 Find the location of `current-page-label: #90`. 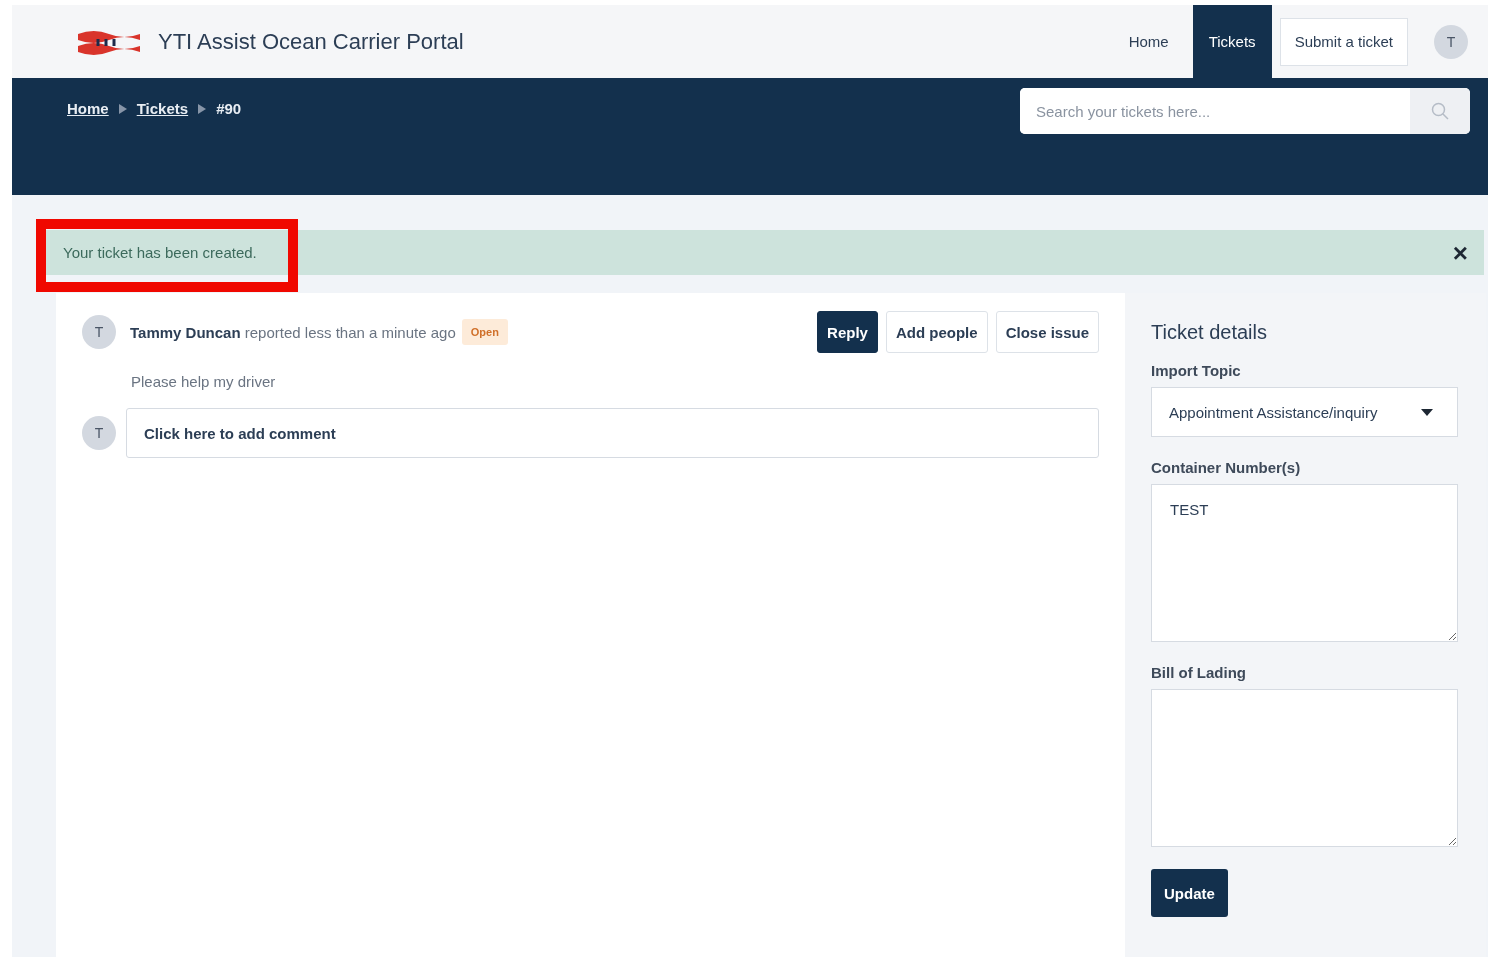

current-page-label: #90 is located at coordinates (229, 108).